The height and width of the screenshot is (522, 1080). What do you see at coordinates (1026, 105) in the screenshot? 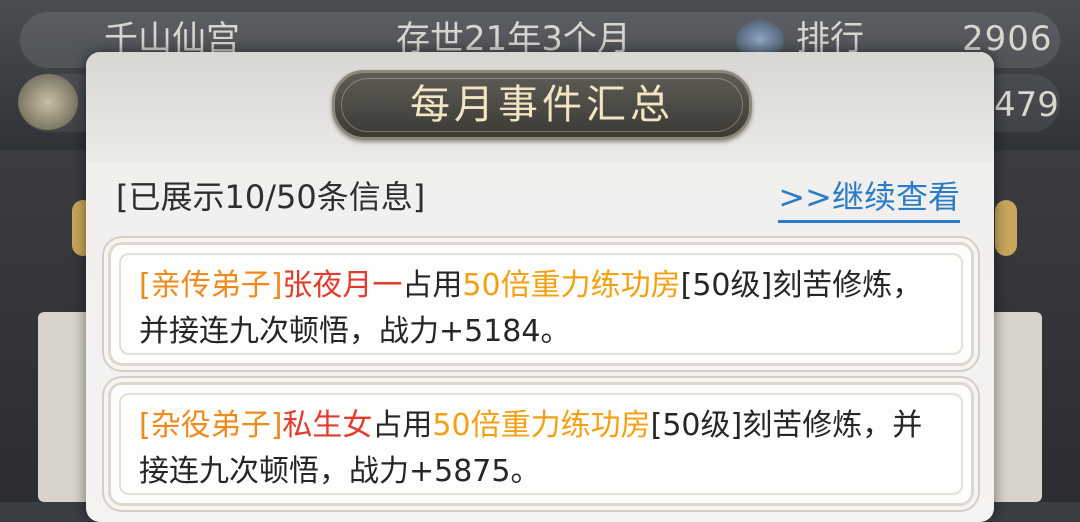
I see `secondary-value: 479` at bounding box center [1026, 105].